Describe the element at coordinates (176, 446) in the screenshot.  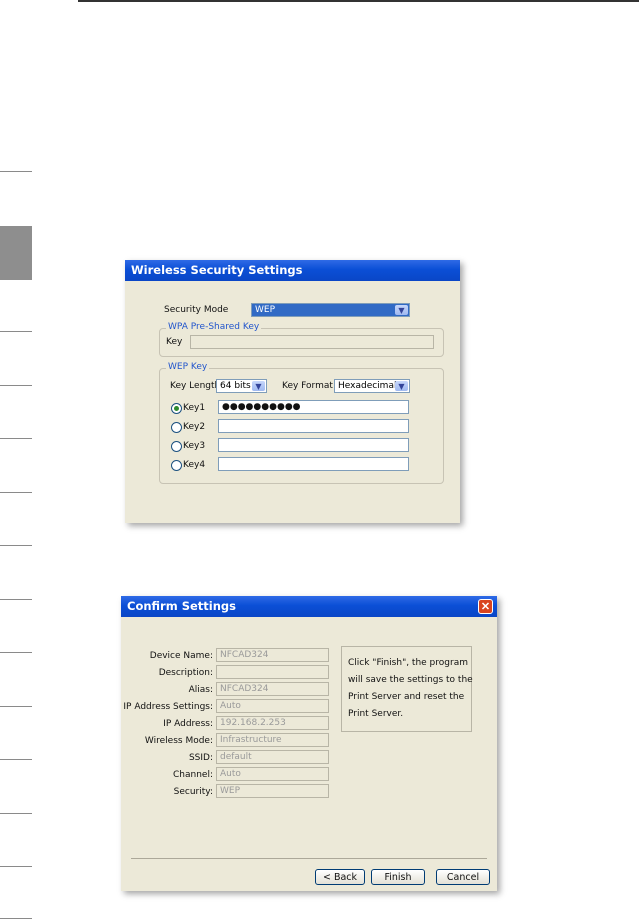
I see `key3-radio` at that location.